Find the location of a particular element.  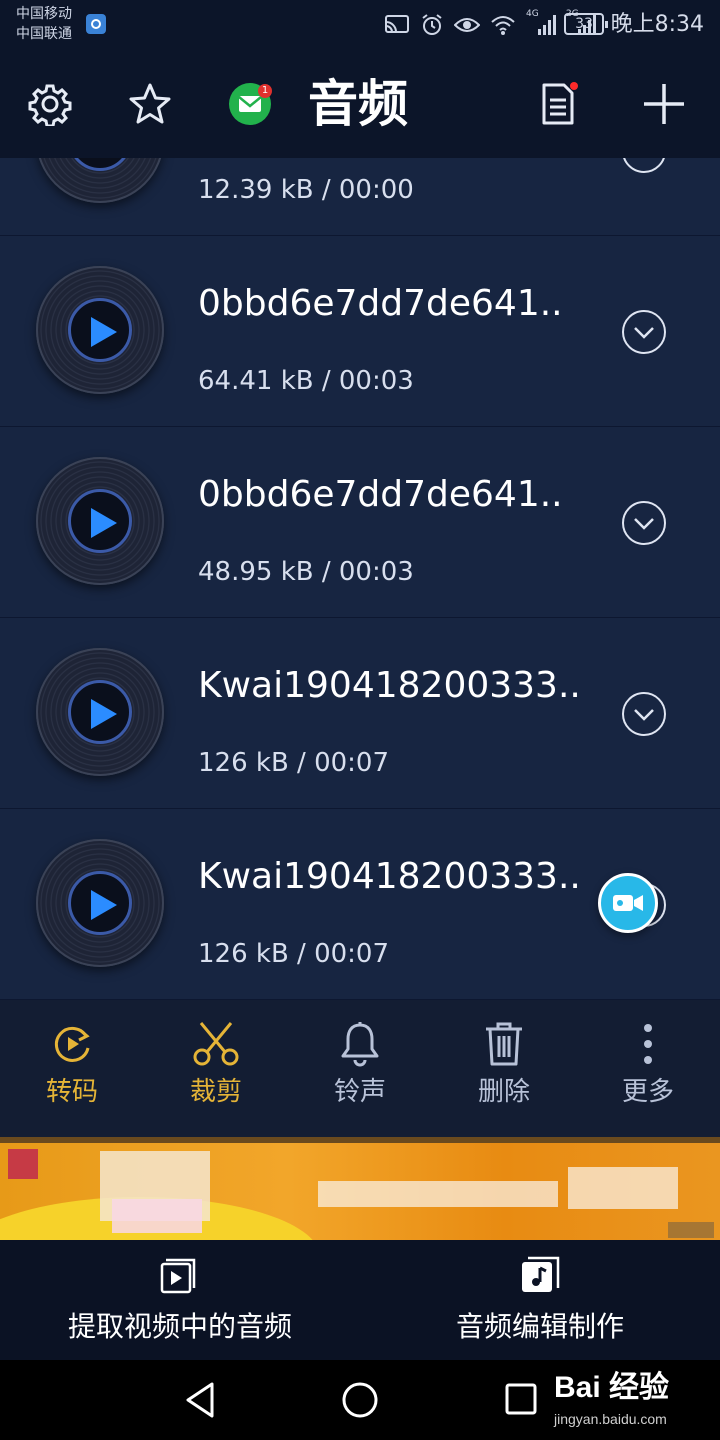

signal-1-icon: 4G is located at coordinates (541, 23).